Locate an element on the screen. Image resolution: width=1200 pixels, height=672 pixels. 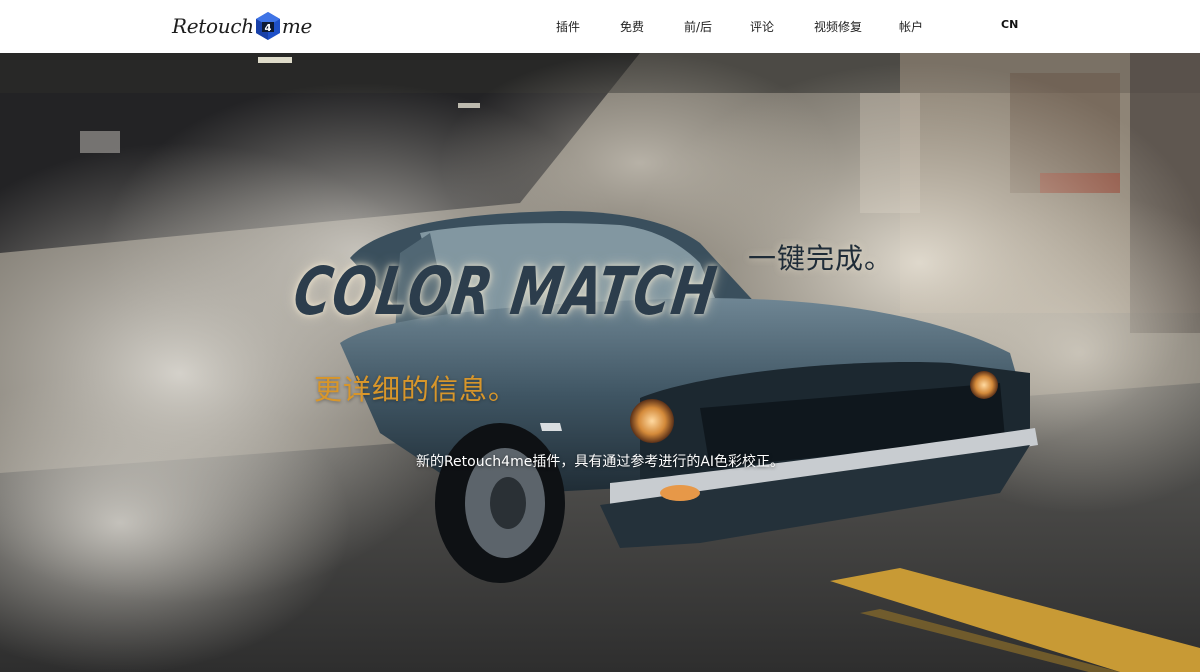
nav-item-account: 帐户 is located at coordinates (911, 26).